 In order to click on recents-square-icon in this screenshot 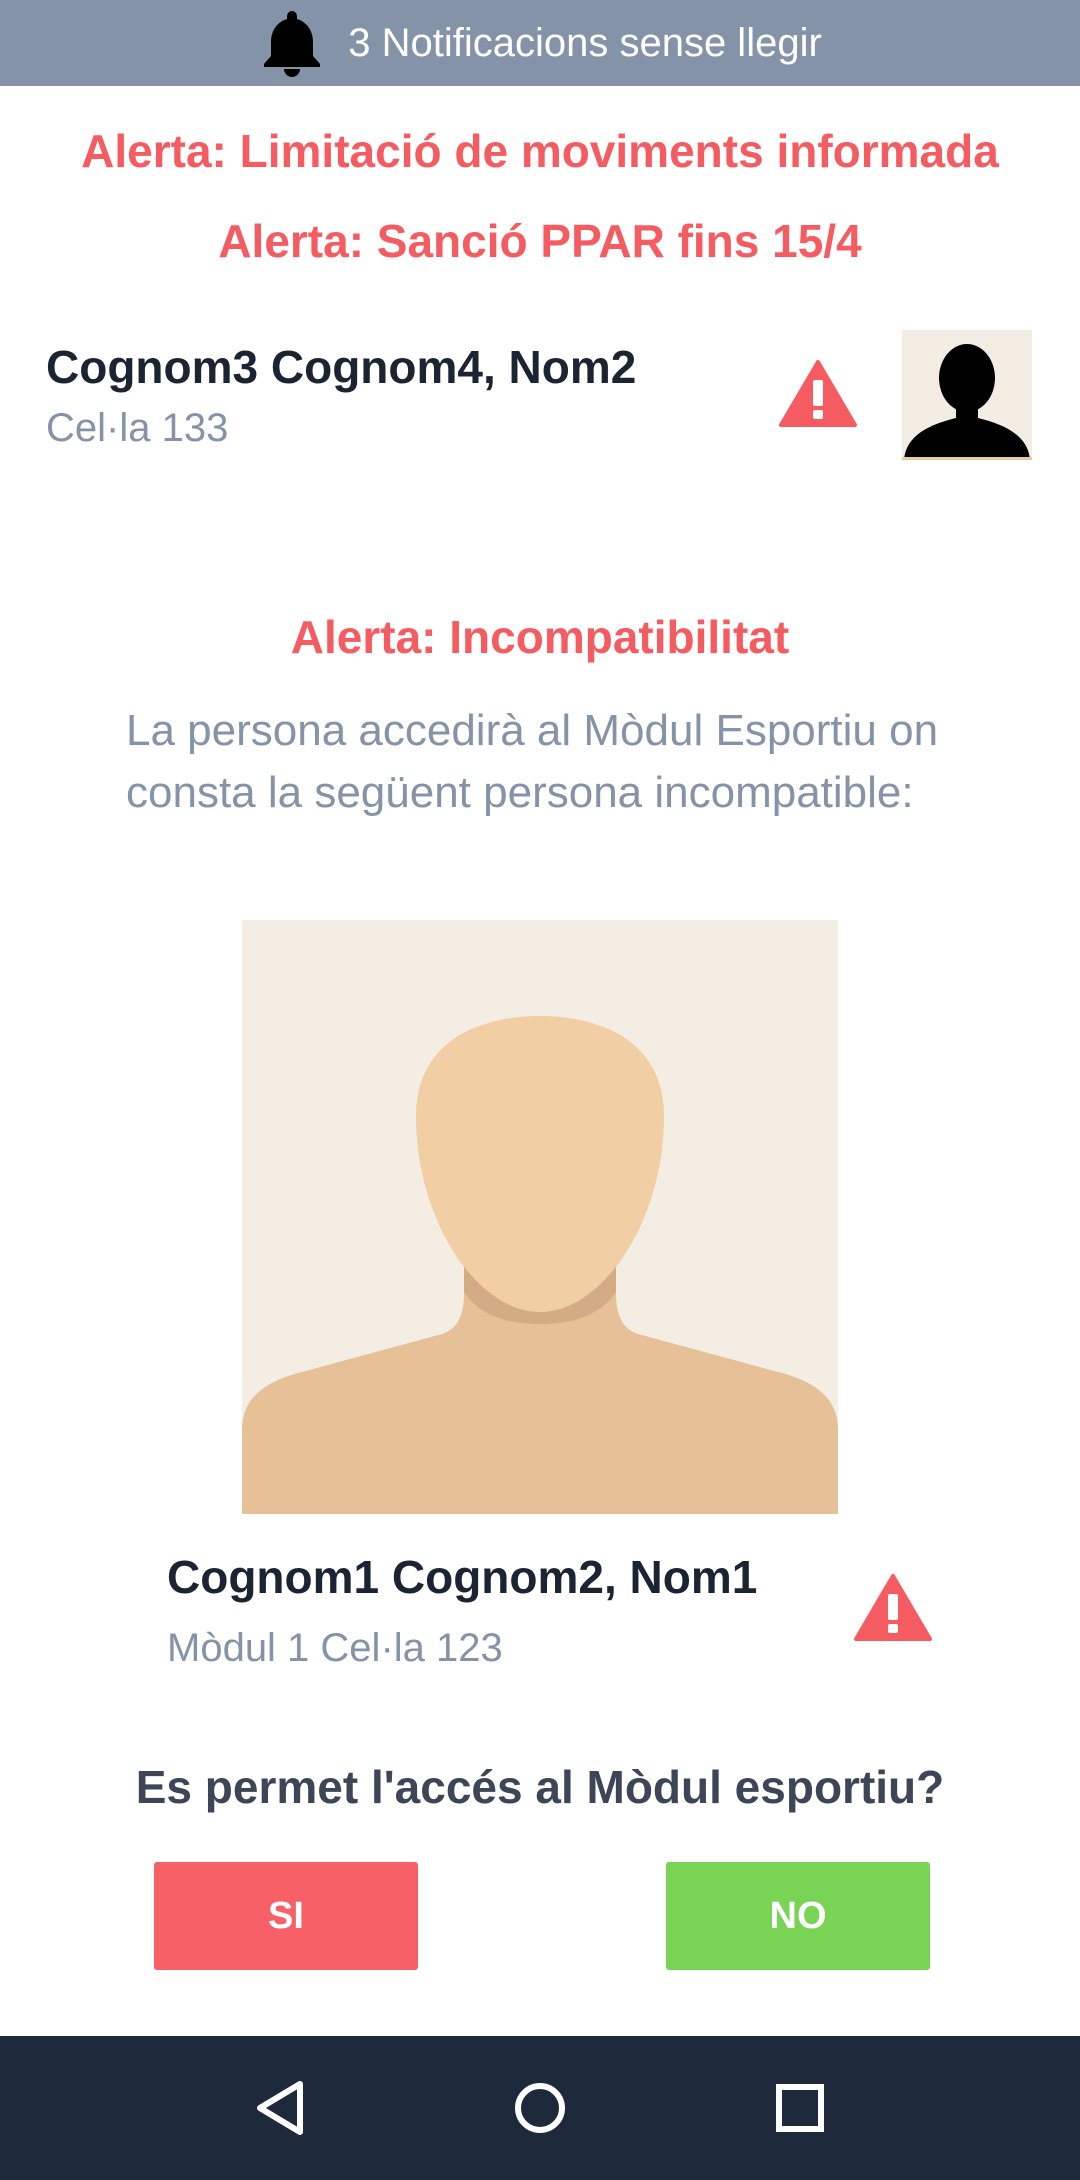, I will do `click(800, 2108)`.